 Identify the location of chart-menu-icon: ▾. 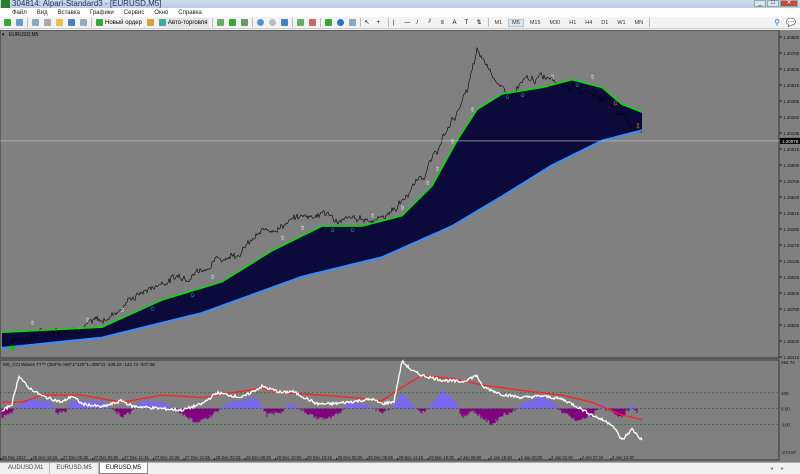
(3, 35).